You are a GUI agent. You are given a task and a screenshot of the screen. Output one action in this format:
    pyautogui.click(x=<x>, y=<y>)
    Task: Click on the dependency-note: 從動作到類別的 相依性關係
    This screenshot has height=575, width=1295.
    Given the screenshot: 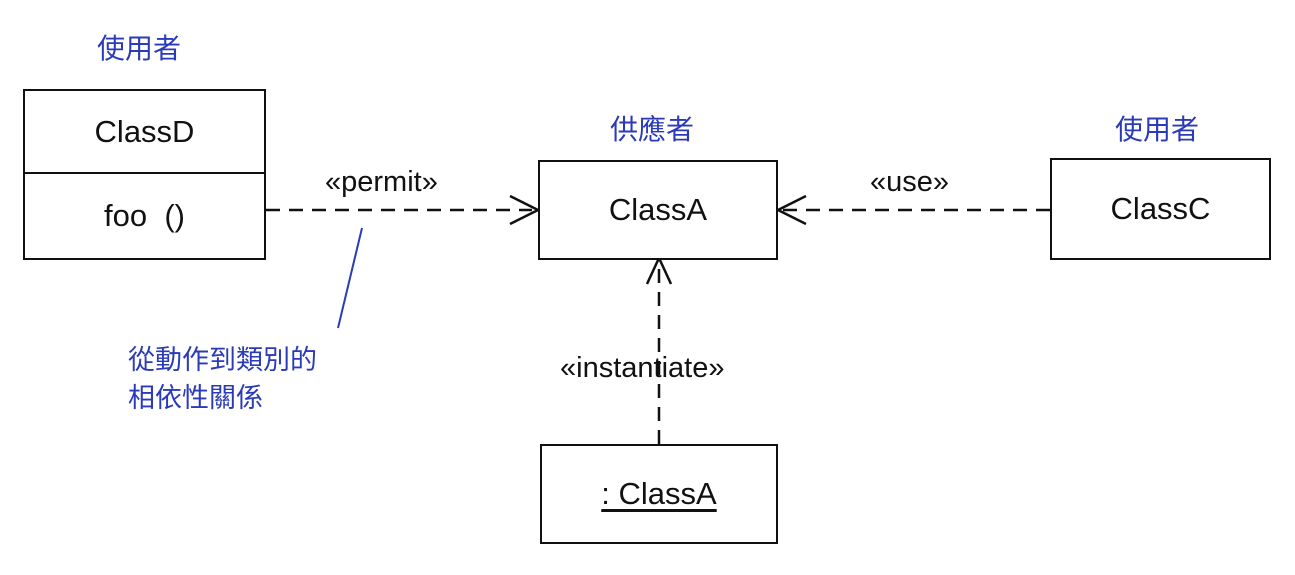 What is the action you would take?
    pyautogui.click(x=222, y=380)
    